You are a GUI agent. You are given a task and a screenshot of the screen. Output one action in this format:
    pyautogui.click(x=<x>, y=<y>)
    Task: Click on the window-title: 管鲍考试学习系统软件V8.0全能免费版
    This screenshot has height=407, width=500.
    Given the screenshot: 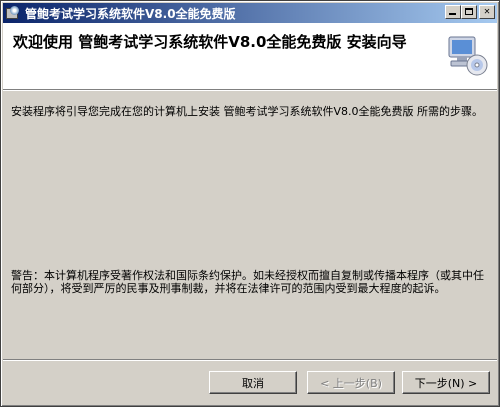 What is the action you would take?
    pyautogui.click(x=130, y=13)
    